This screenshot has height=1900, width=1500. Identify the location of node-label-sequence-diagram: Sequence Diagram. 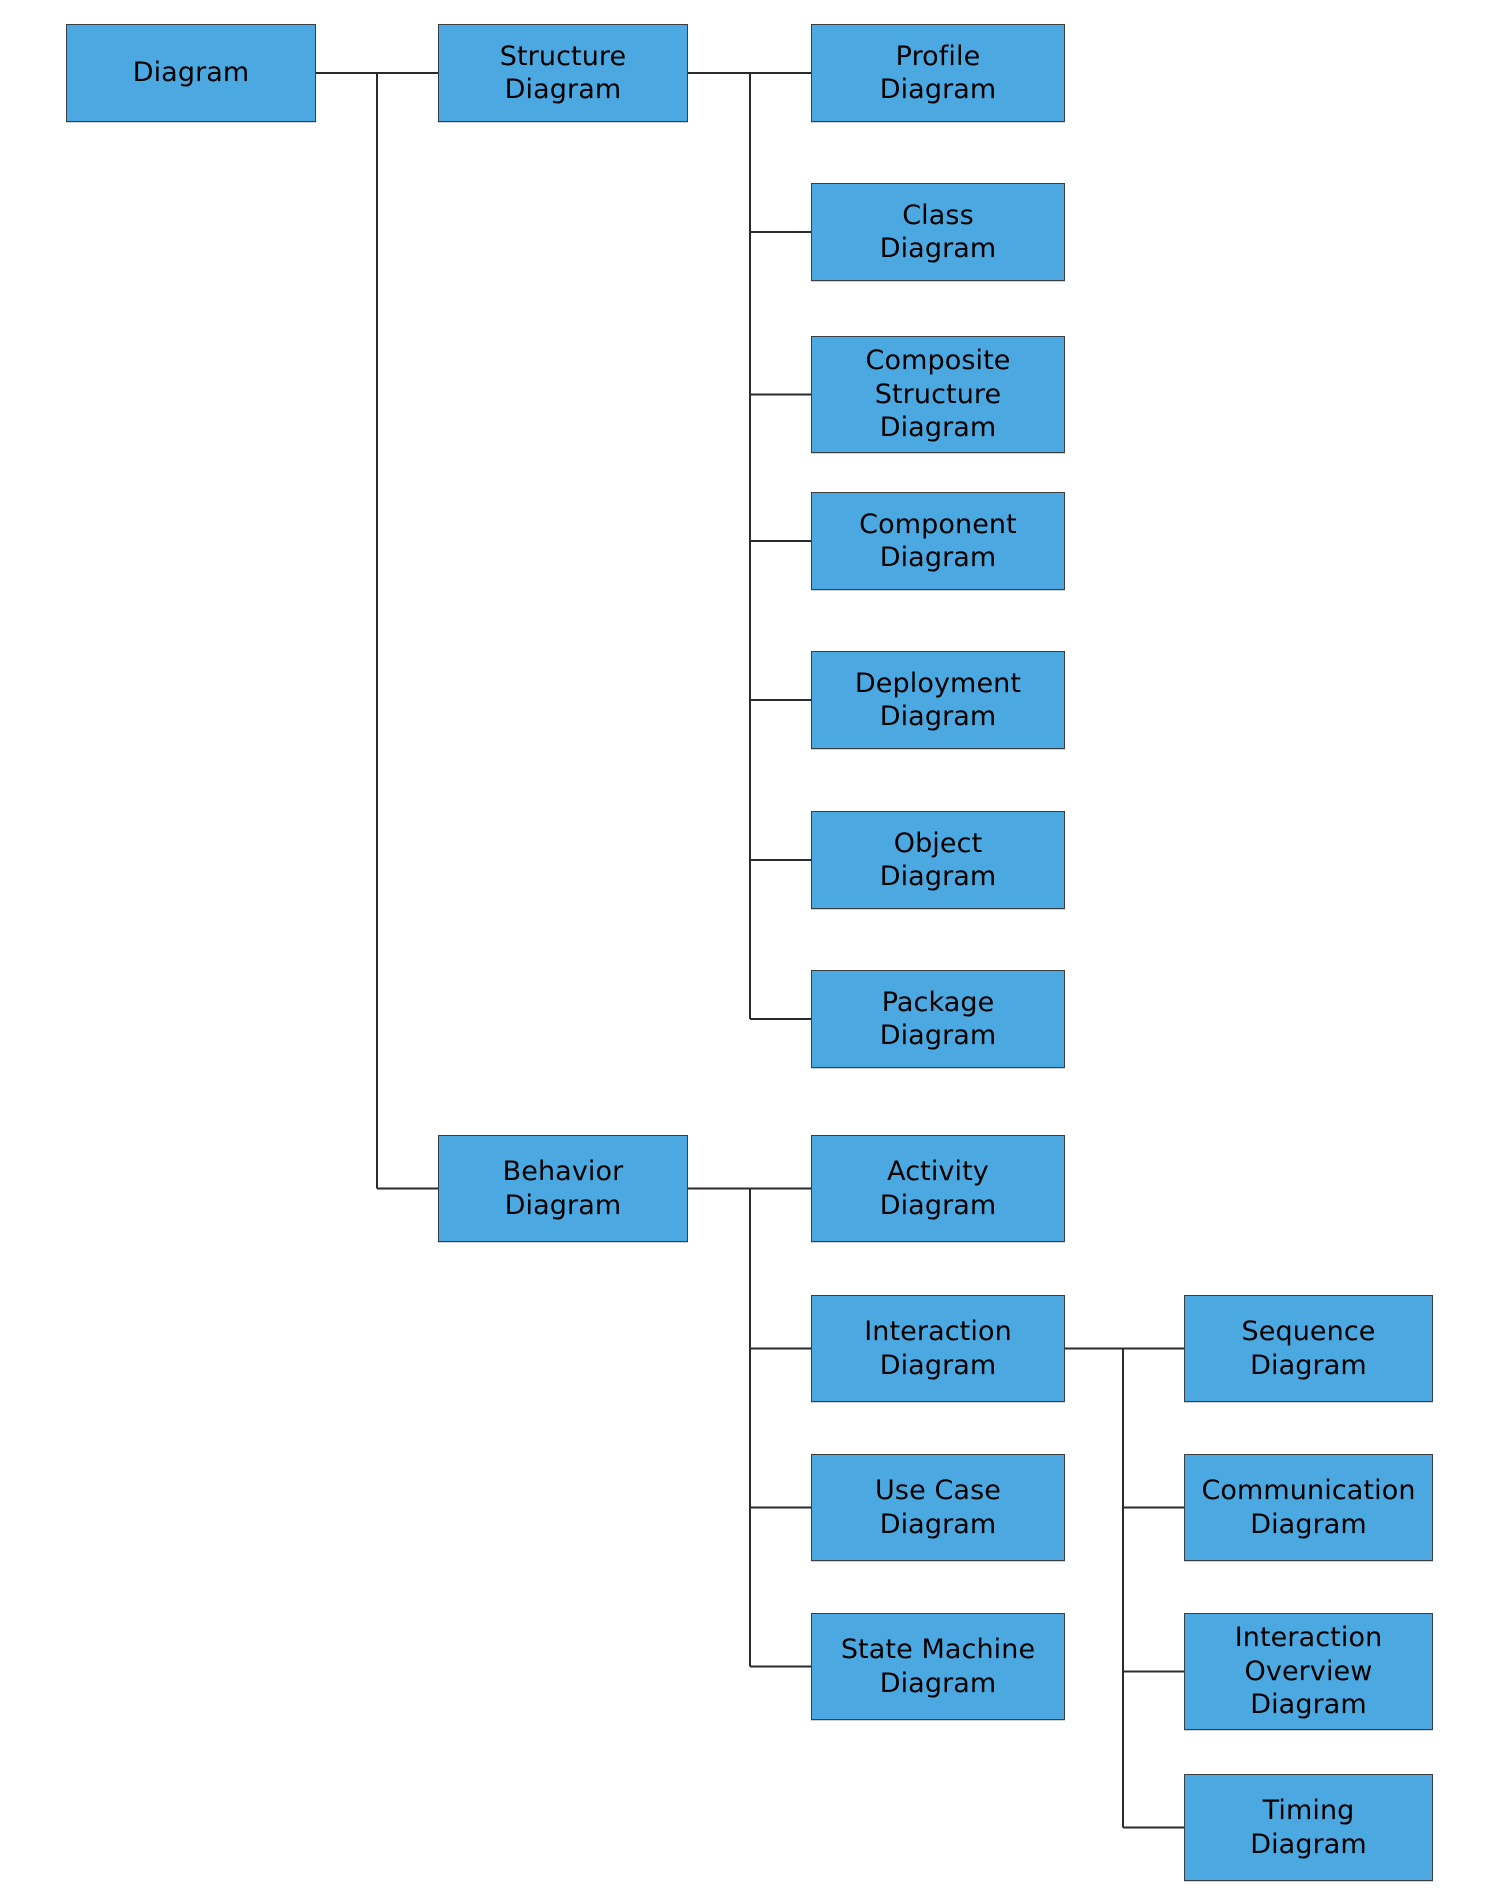
(1308, 1348).